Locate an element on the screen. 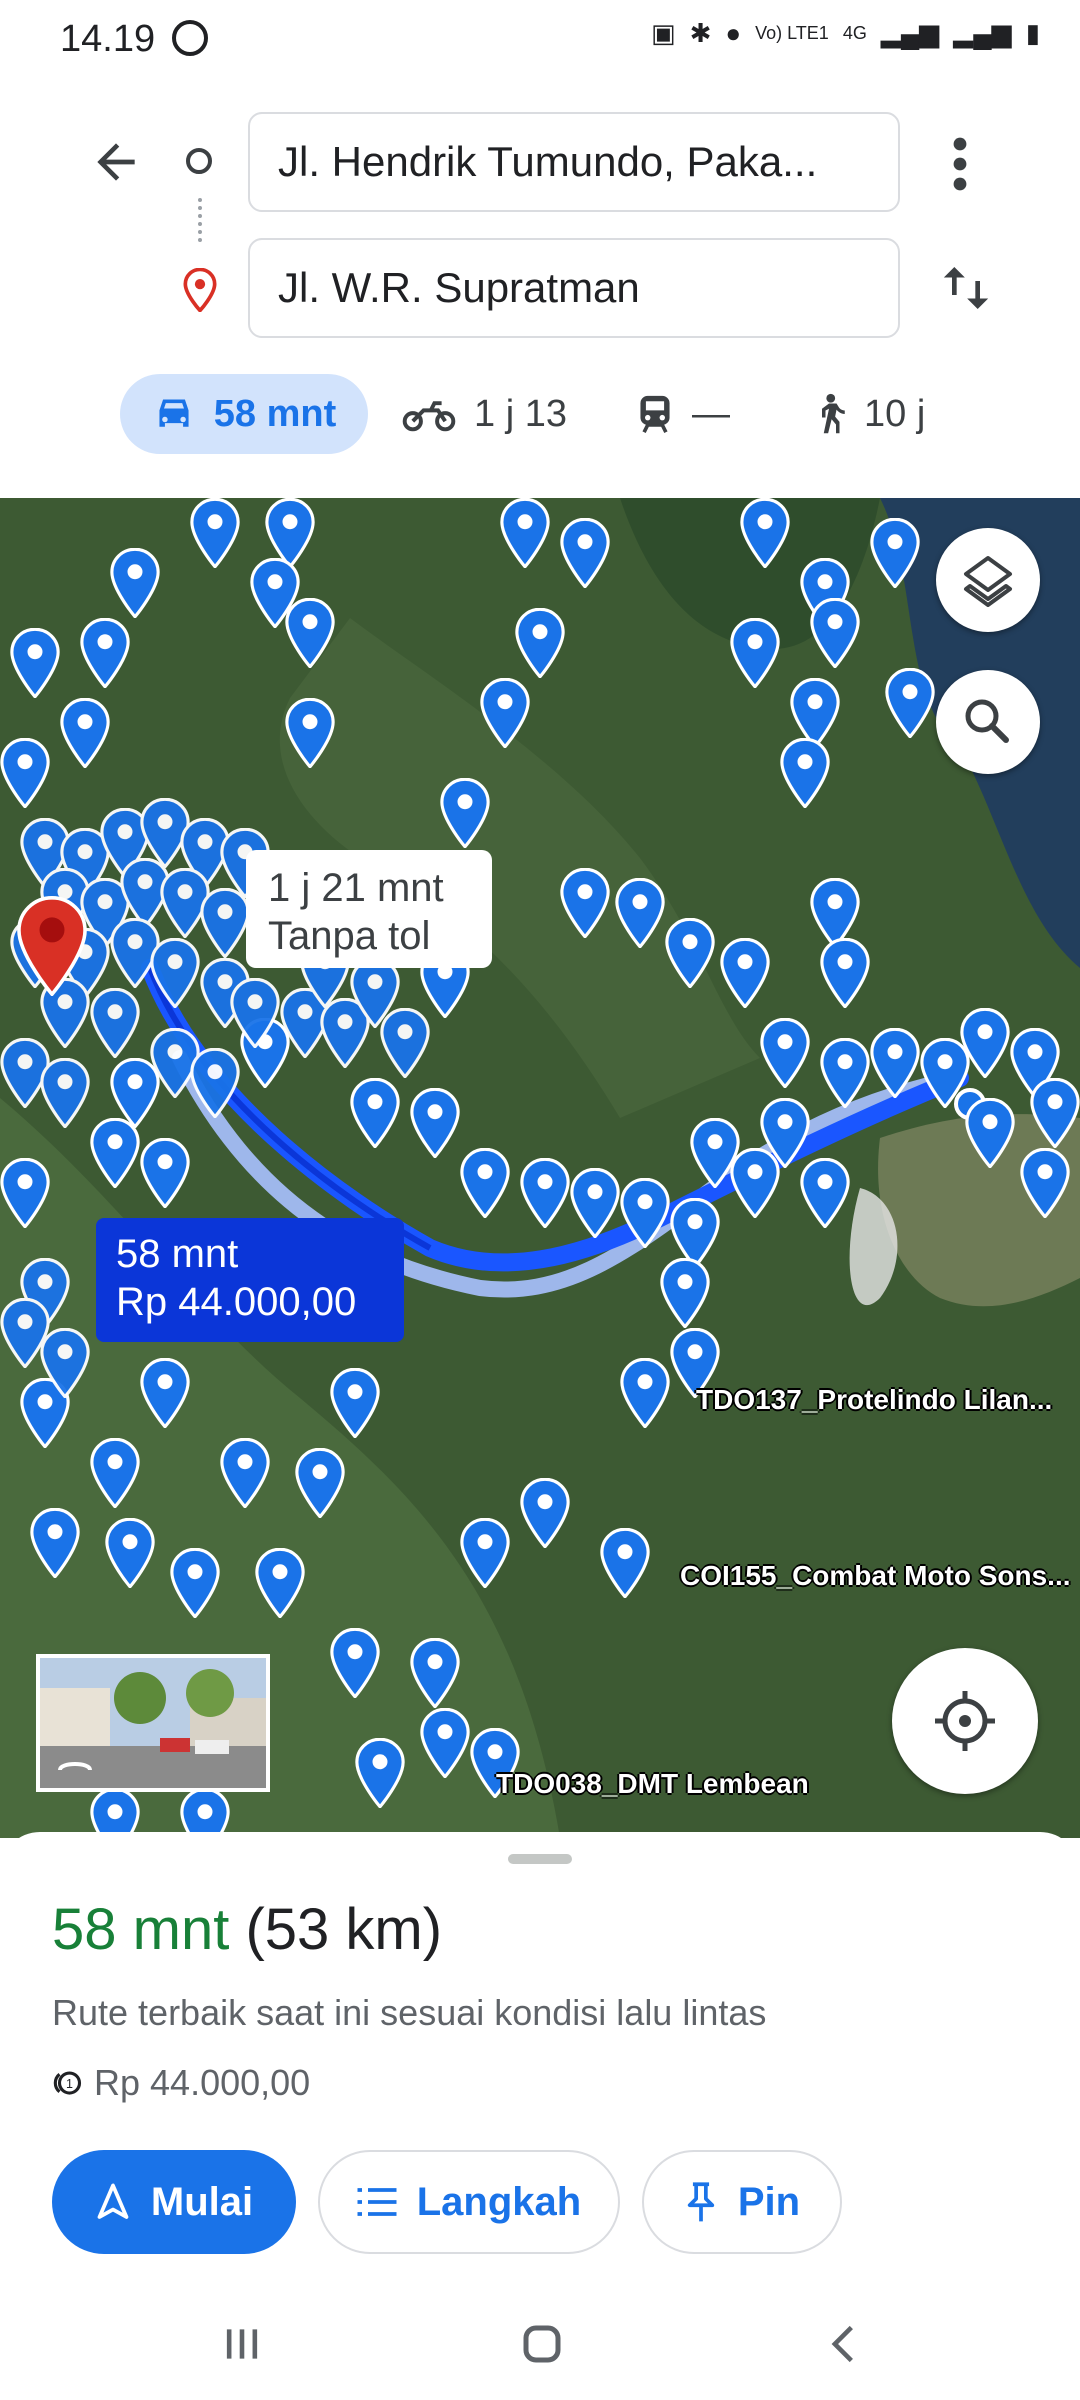 This screenshot has height=2400, width=1080. pin-icon is located at coordinates (701, 2202).